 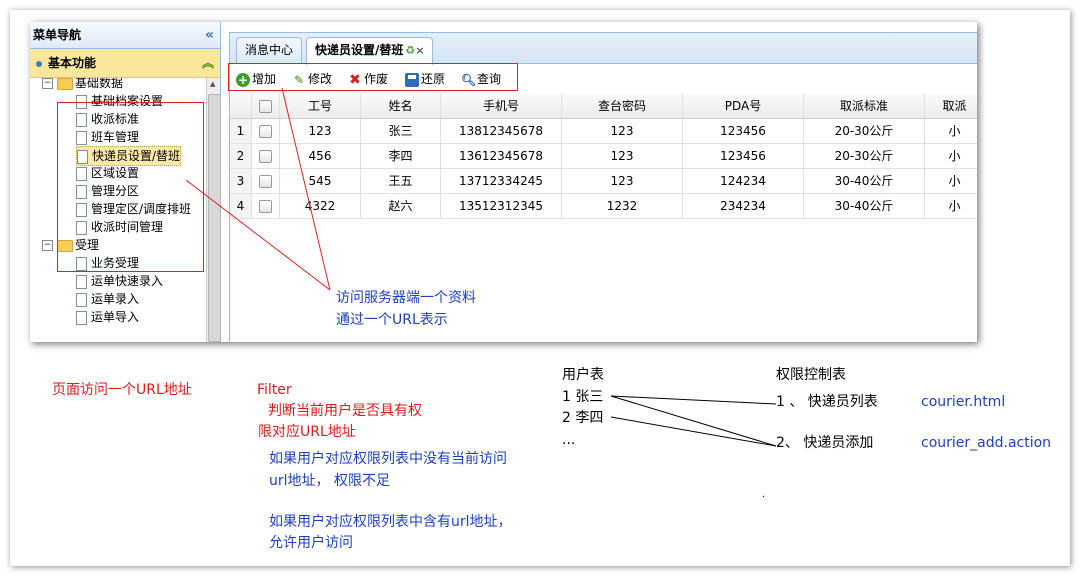 What do you see at coordinates (583, 397) in the screenshot?
I see `user-row-1: 1 张三` at bounding box center [583, 397].